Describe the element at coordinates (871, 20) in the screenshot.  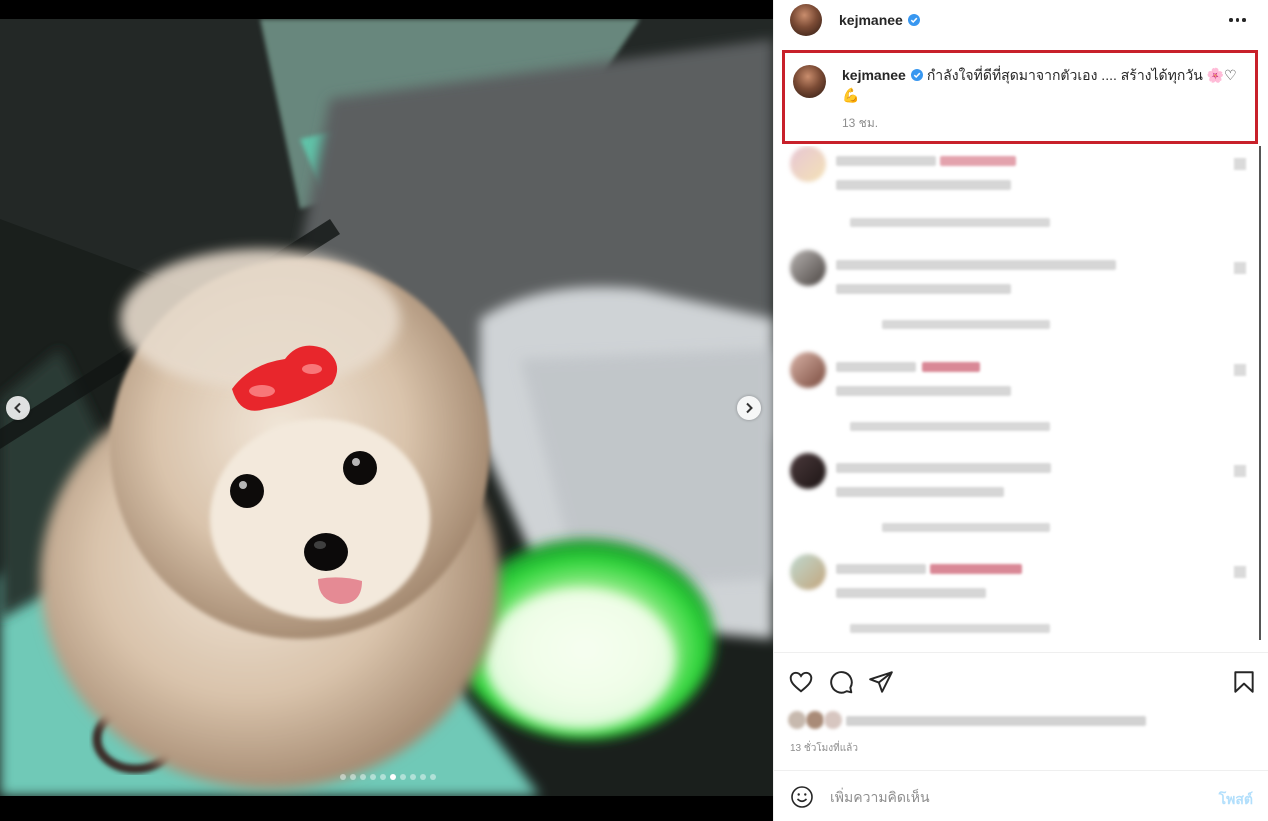
I see `author-username: kejmanee` at that location.